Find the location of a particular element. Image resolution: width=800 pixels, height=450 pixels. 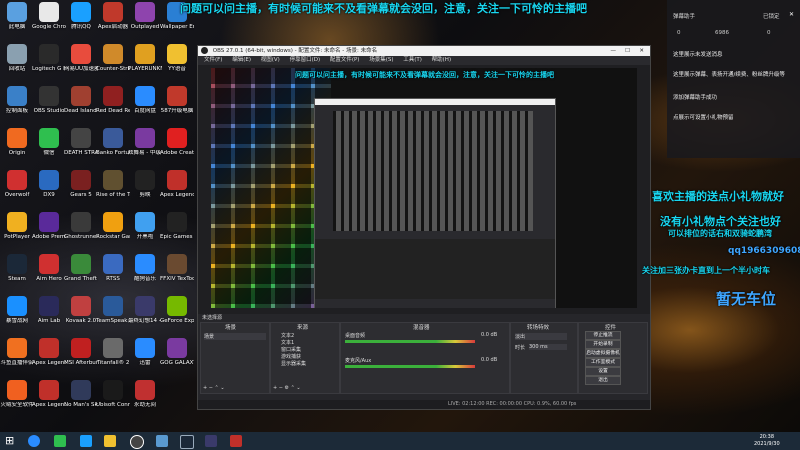

explorer-taskbar-icon is located at coordinates (110, 441).